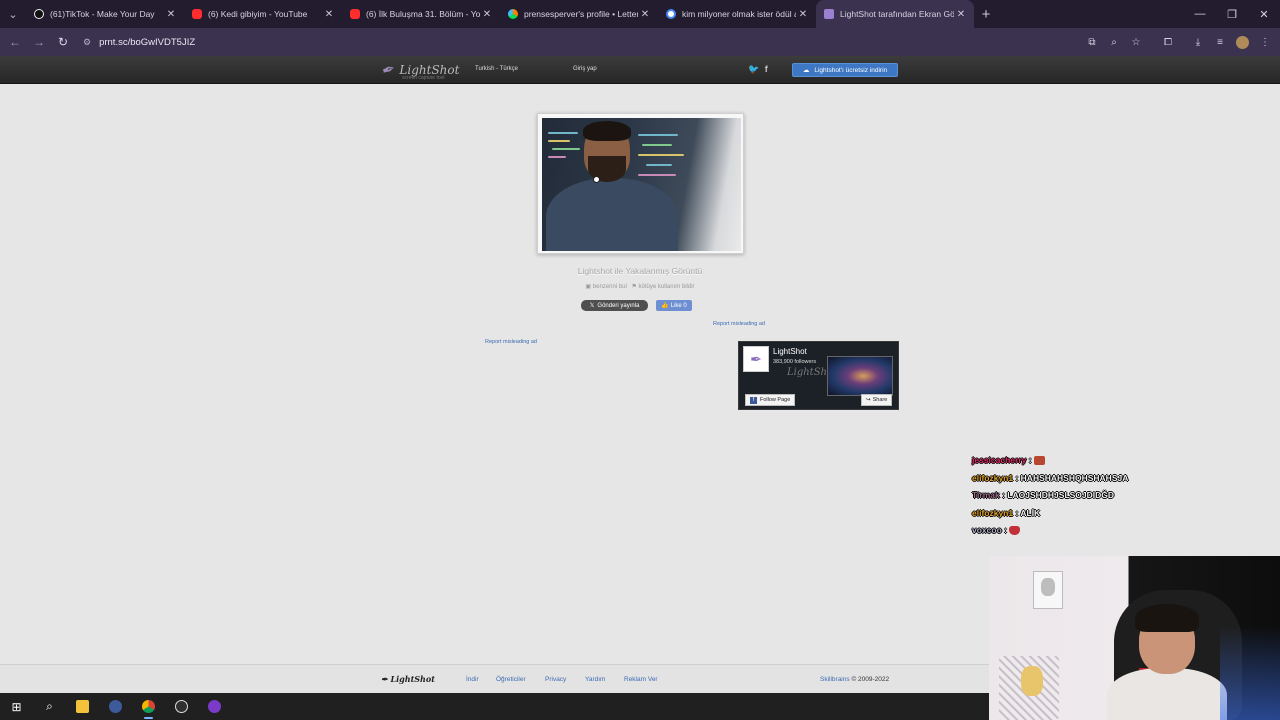 The image size is (1280, 720). I want to click on flag-icon: ⚑, so click(634, 287).